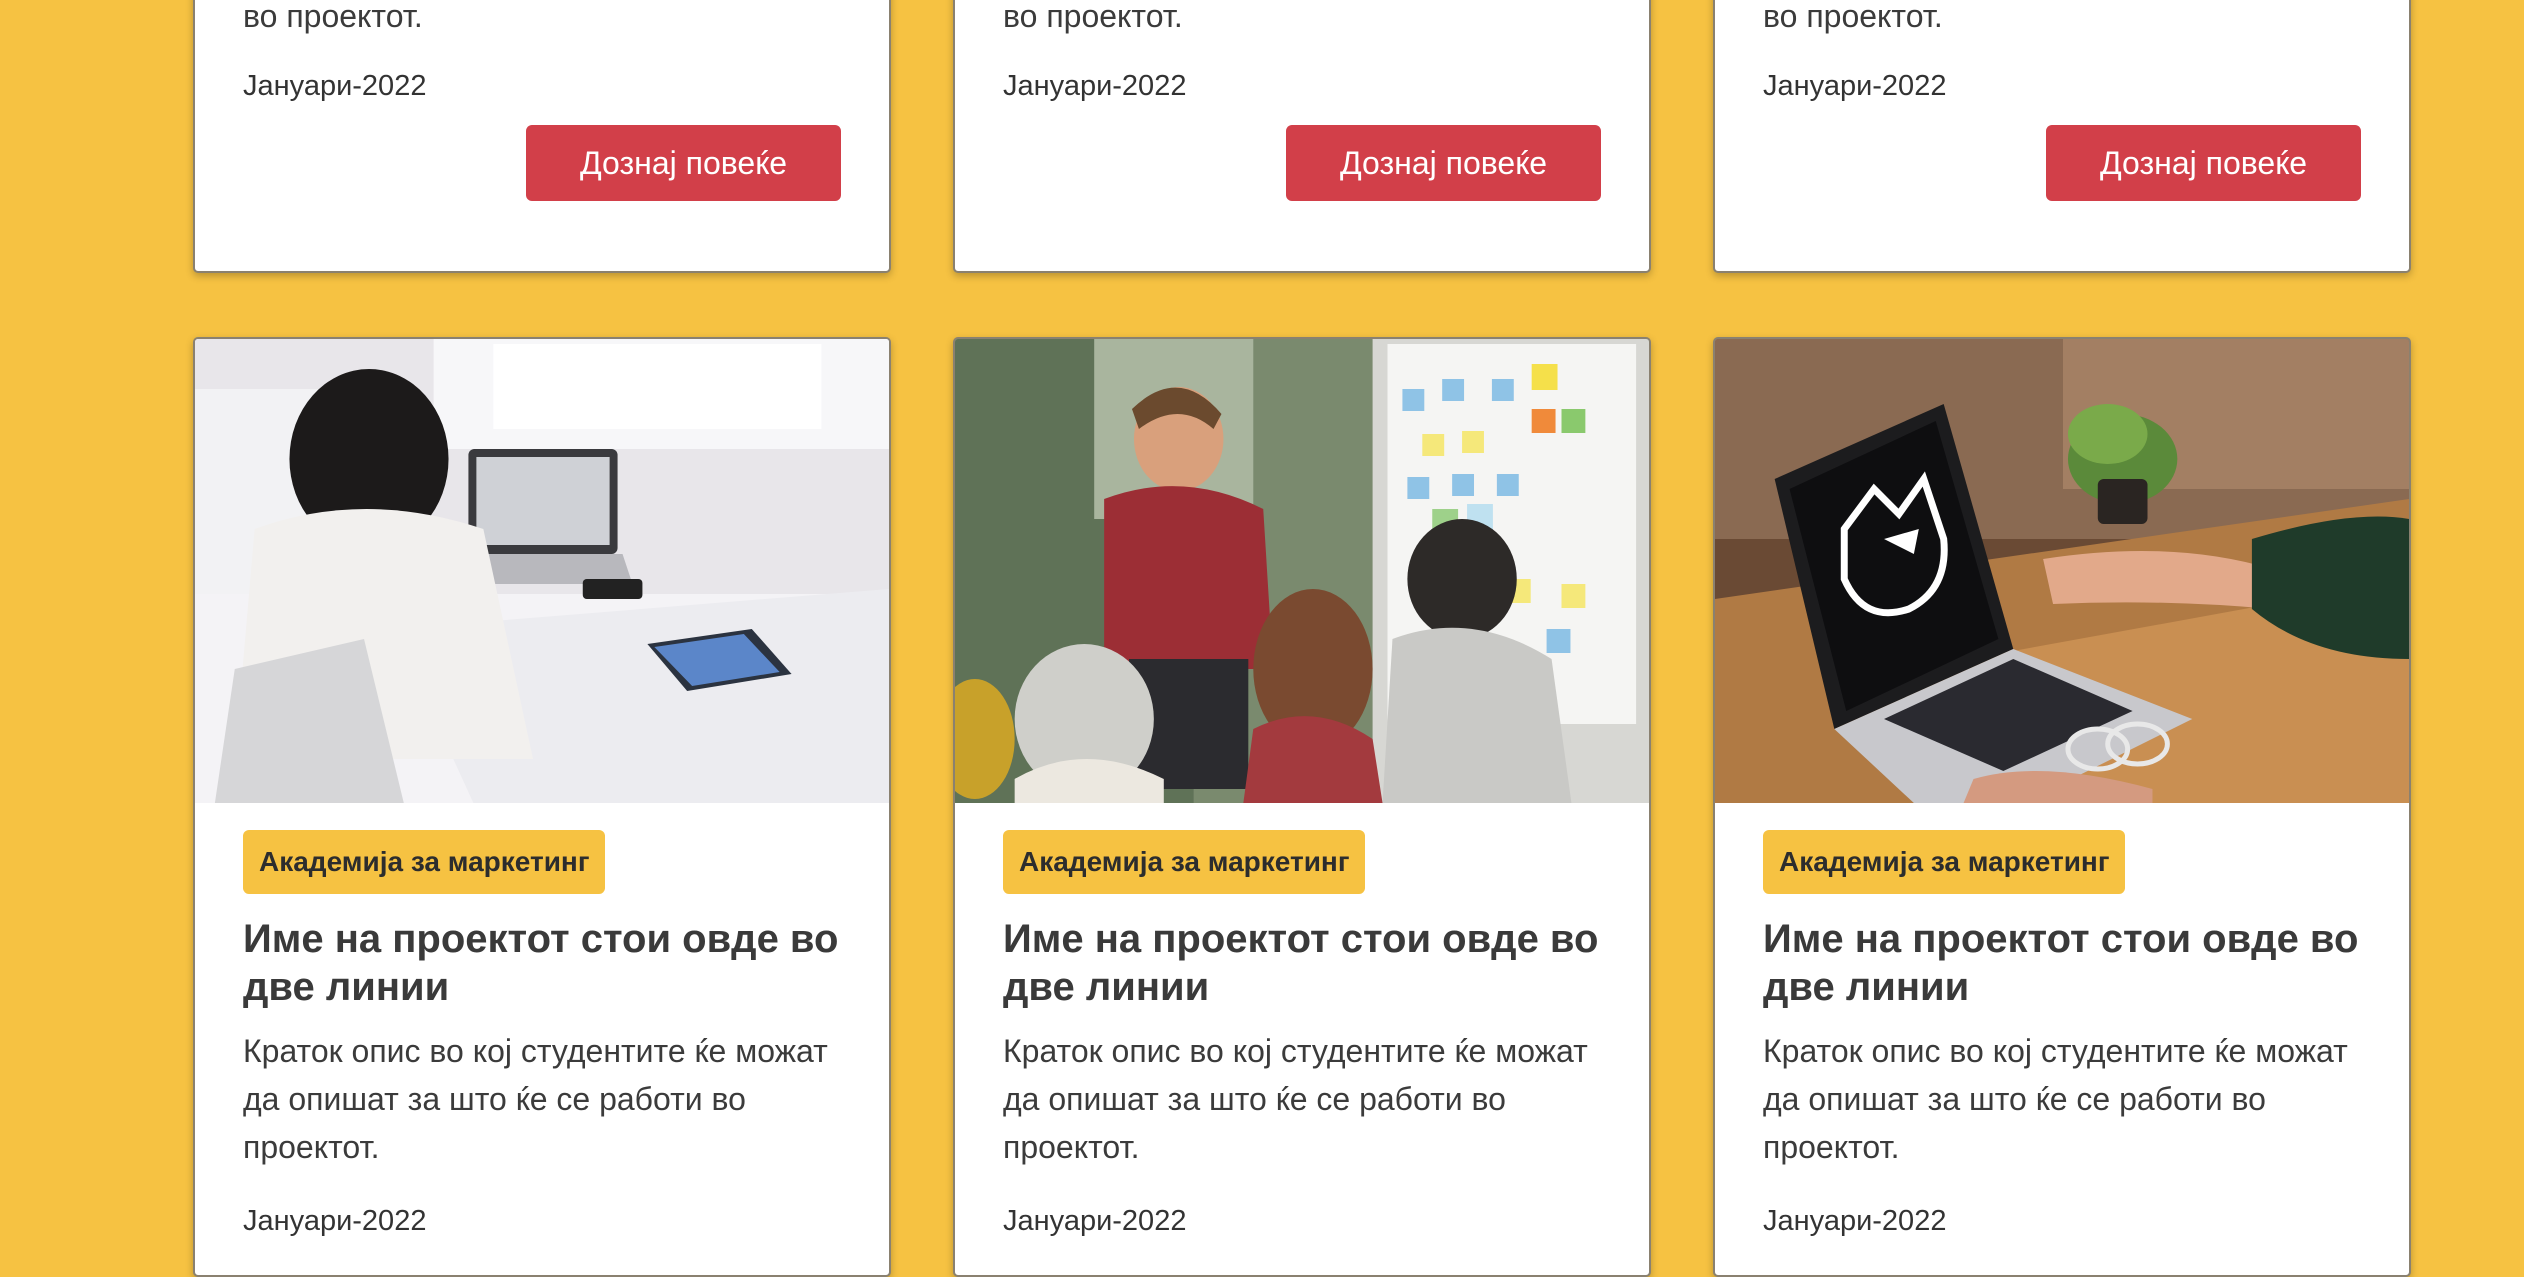 The image size is (2524, 1277). I want to click on laptop-with-logo-photo, so click(2062, 571).